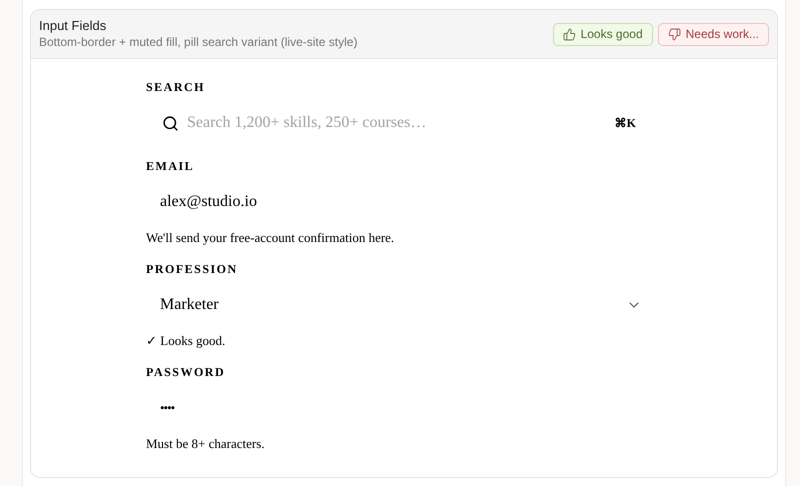 This screenshot has height=486, width=800. I want to click on field-label: SEARCH, so click(176, 87).